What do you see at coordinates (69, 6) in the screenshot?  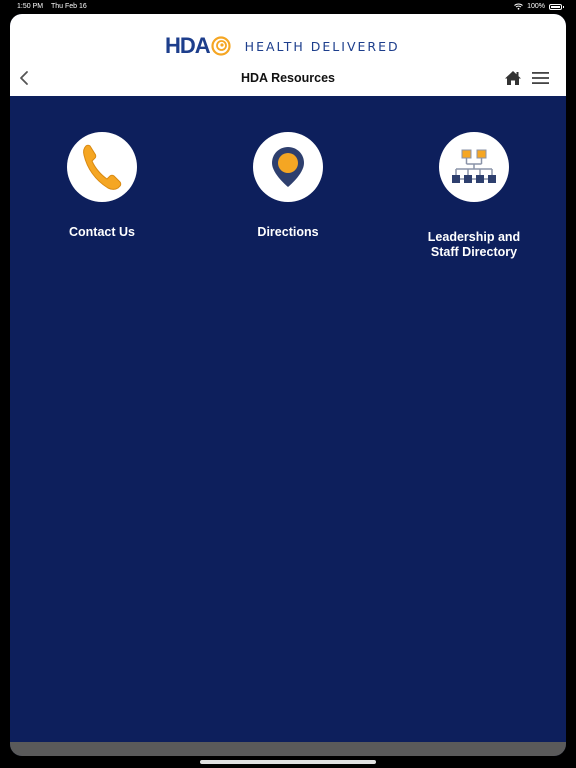 I see `status-date: Thu Feb 16` at bounding box center [69, 6].